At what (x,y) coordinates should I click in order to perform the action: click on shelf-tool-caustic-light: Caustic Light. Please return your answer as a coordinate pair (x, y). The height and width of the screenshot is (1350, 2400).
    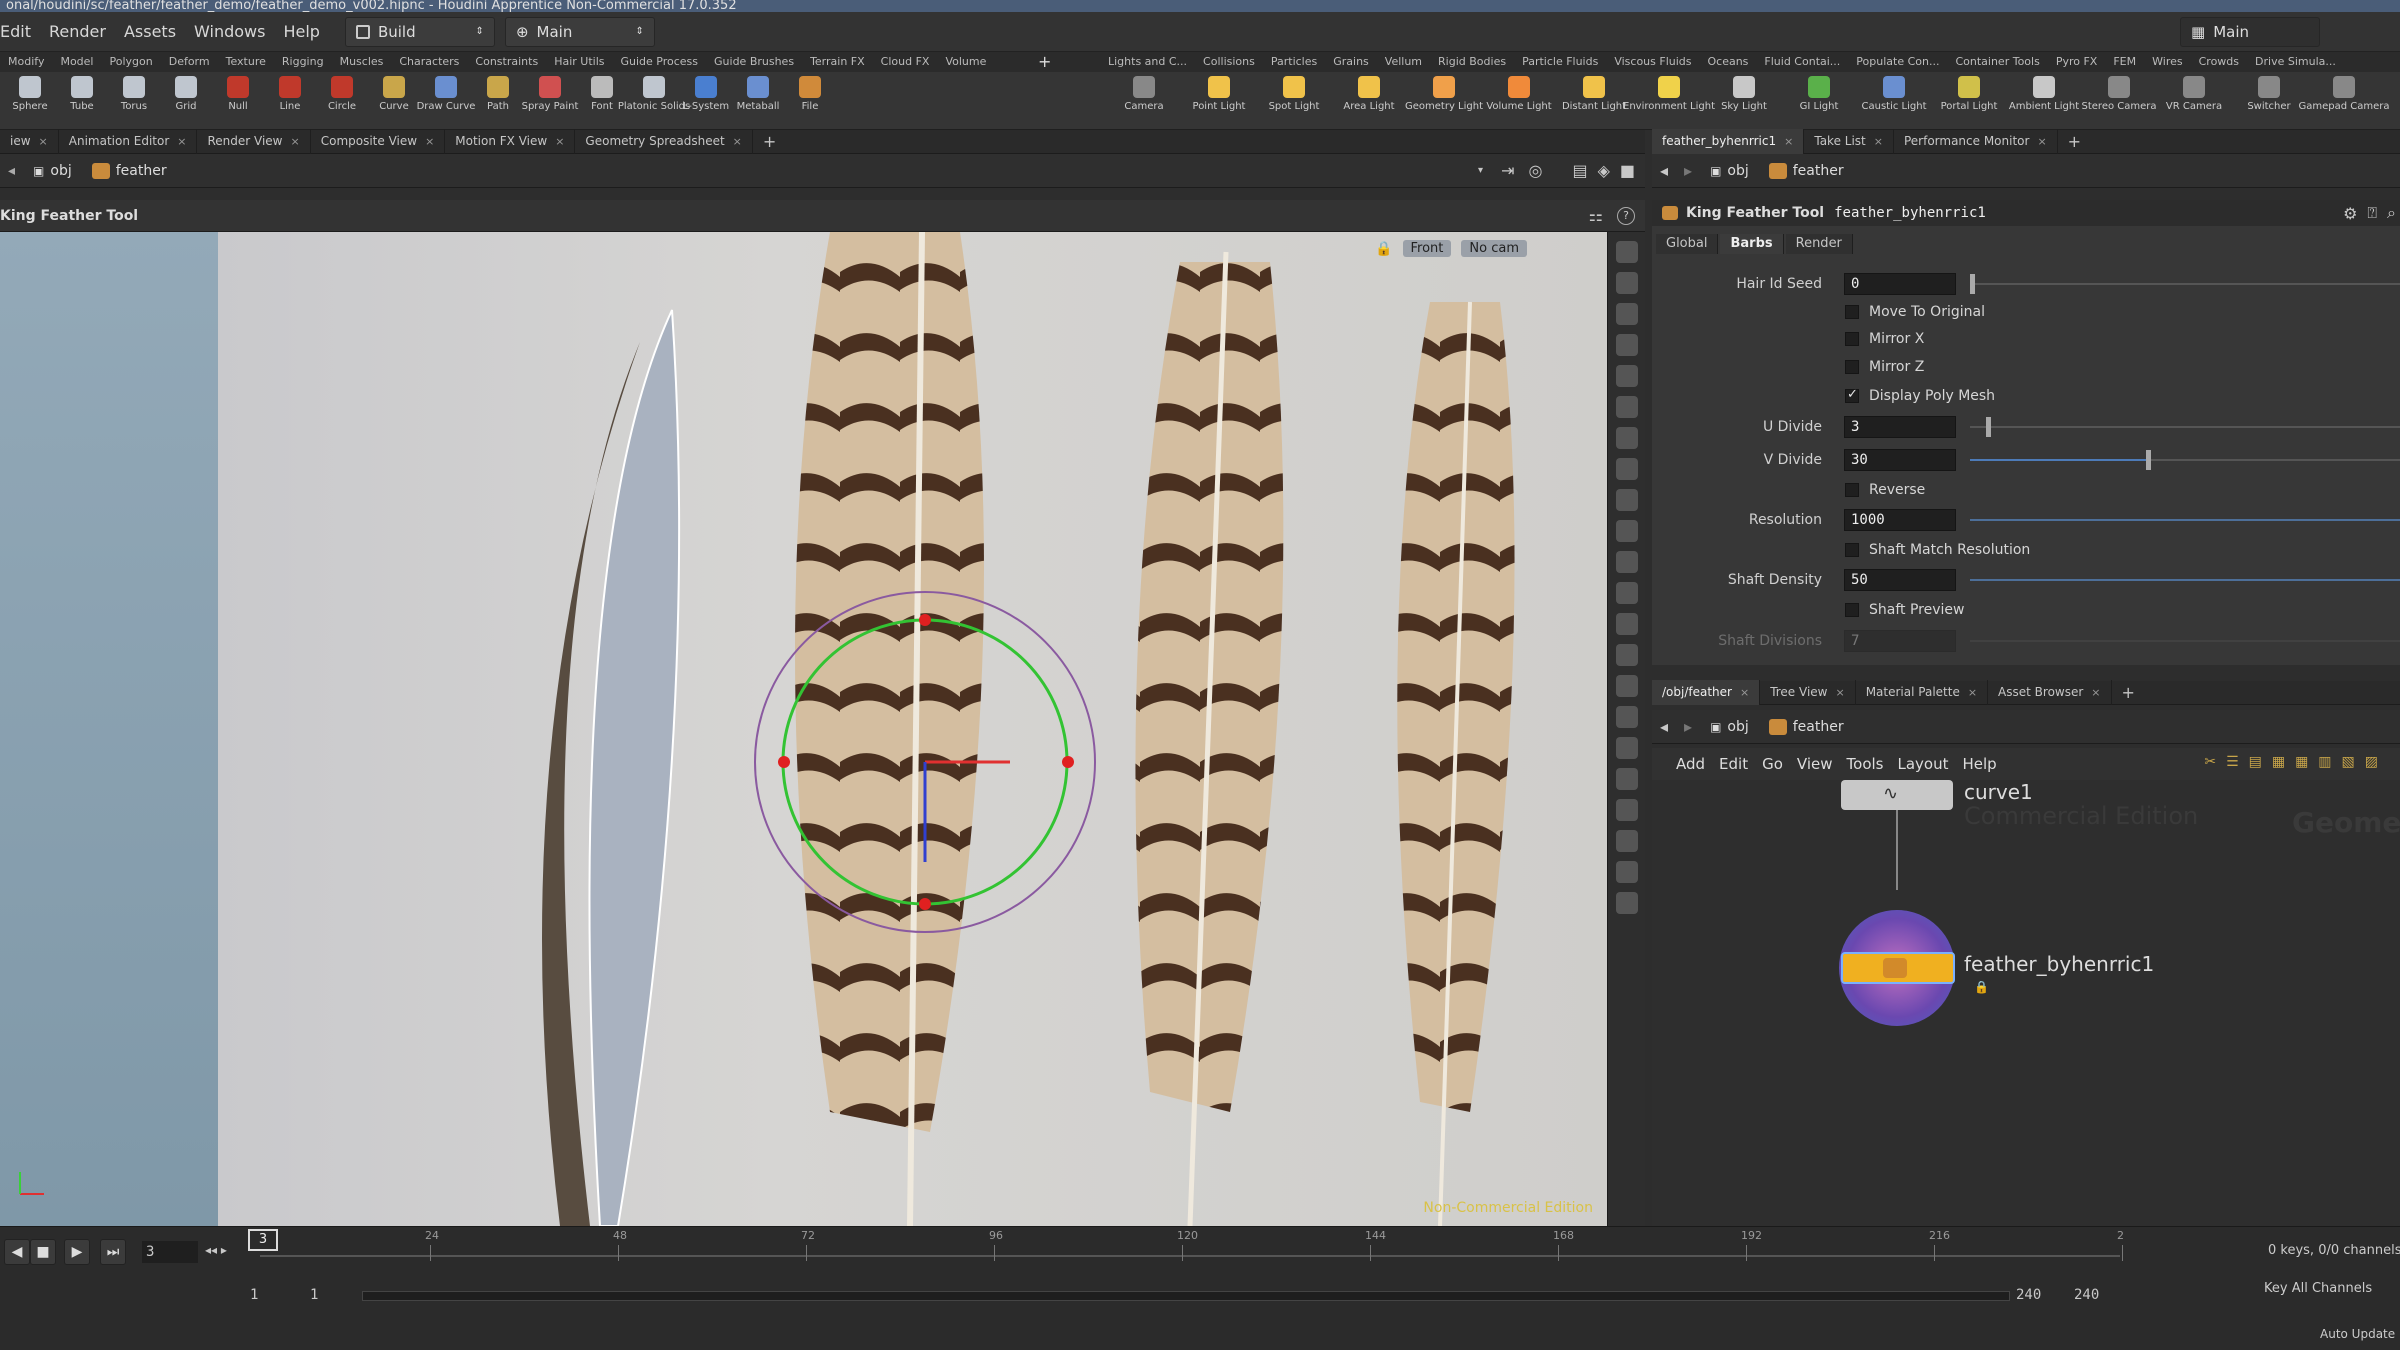
    Looking at the image, I should click on (1894, 101).